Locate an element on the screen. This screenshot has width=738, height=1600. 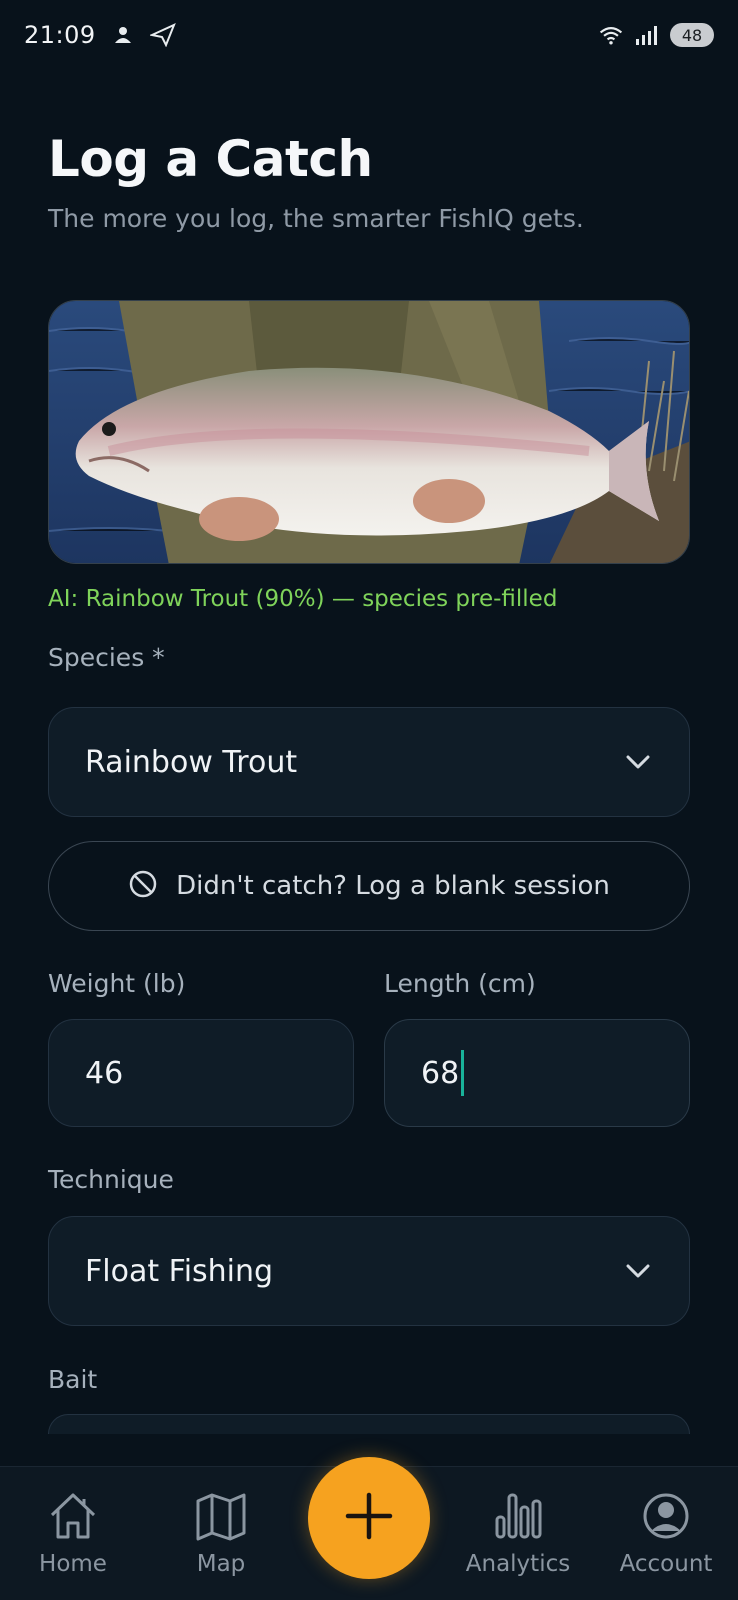
home-icon is located at coordinates (73, 1518).